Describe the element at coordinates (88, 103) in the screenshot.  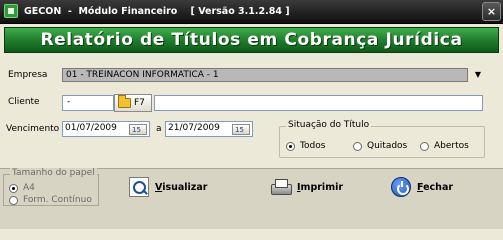
I see `cliente-code-input: -` at that location.